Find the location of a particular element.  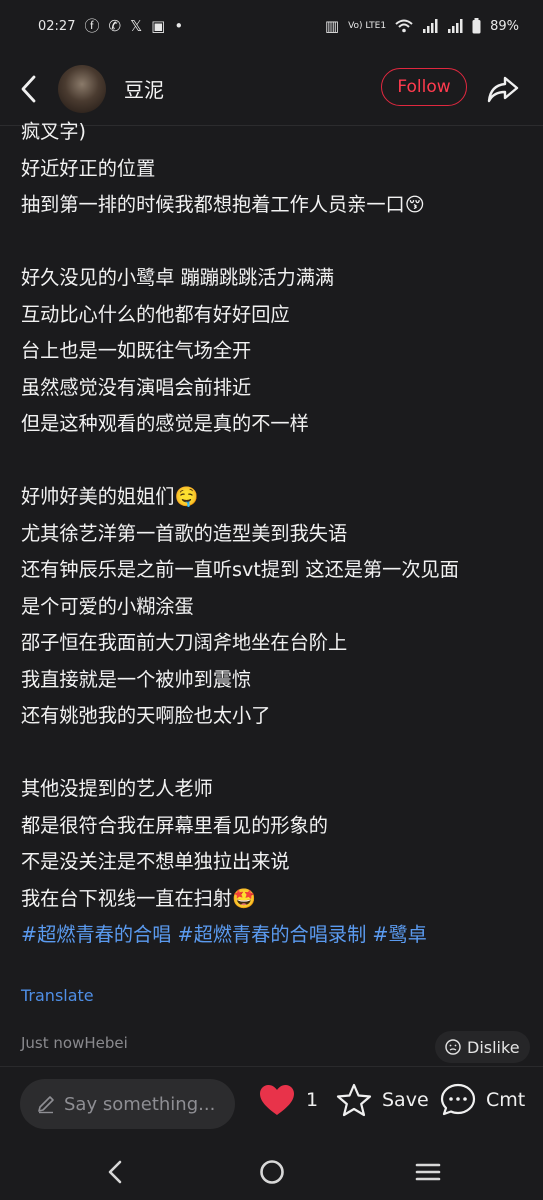

dislike-button: Dislike is located at coordinates (482, 1047).